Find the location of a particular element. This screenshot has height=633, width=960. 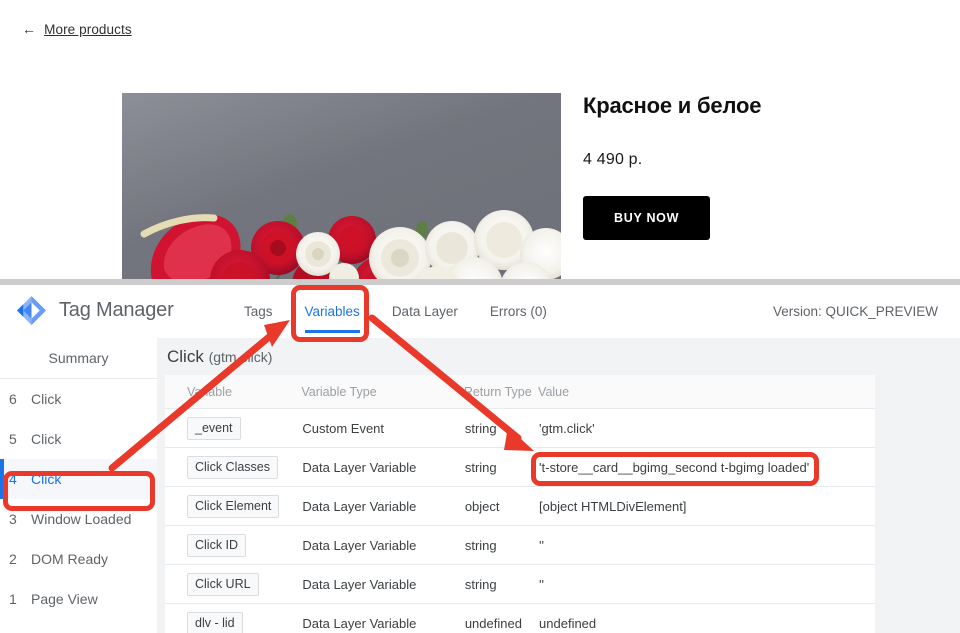

tag-manager-diamond-icon is located at coordinates (31, 310).